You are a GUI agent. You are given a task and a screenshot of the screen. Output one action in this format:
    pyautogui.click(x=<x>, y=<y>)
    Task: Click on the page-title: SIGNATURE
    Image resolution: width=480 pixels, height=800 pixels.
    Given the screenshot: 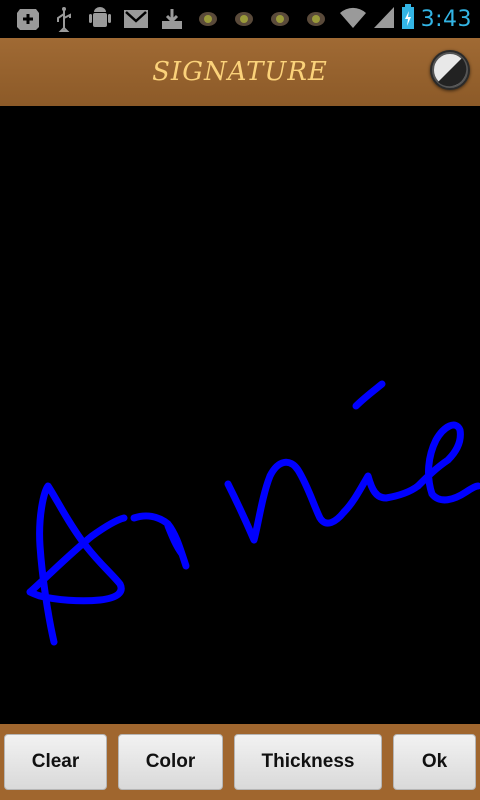 What is the action you would take?
    pyautogui.click(x=240, y=72)
    